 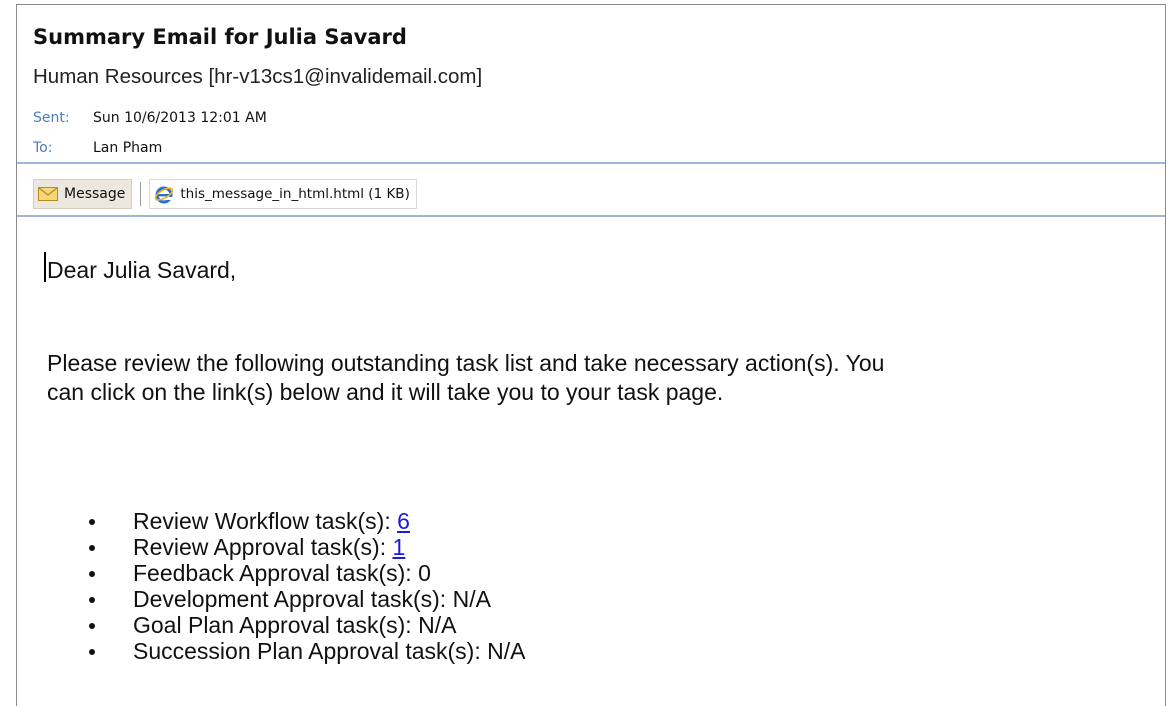 What do you see at coordinates (265, 521) in the screenshot?
I see `task-label: Review Workflow task(s):` at bounding box center [265, 521].